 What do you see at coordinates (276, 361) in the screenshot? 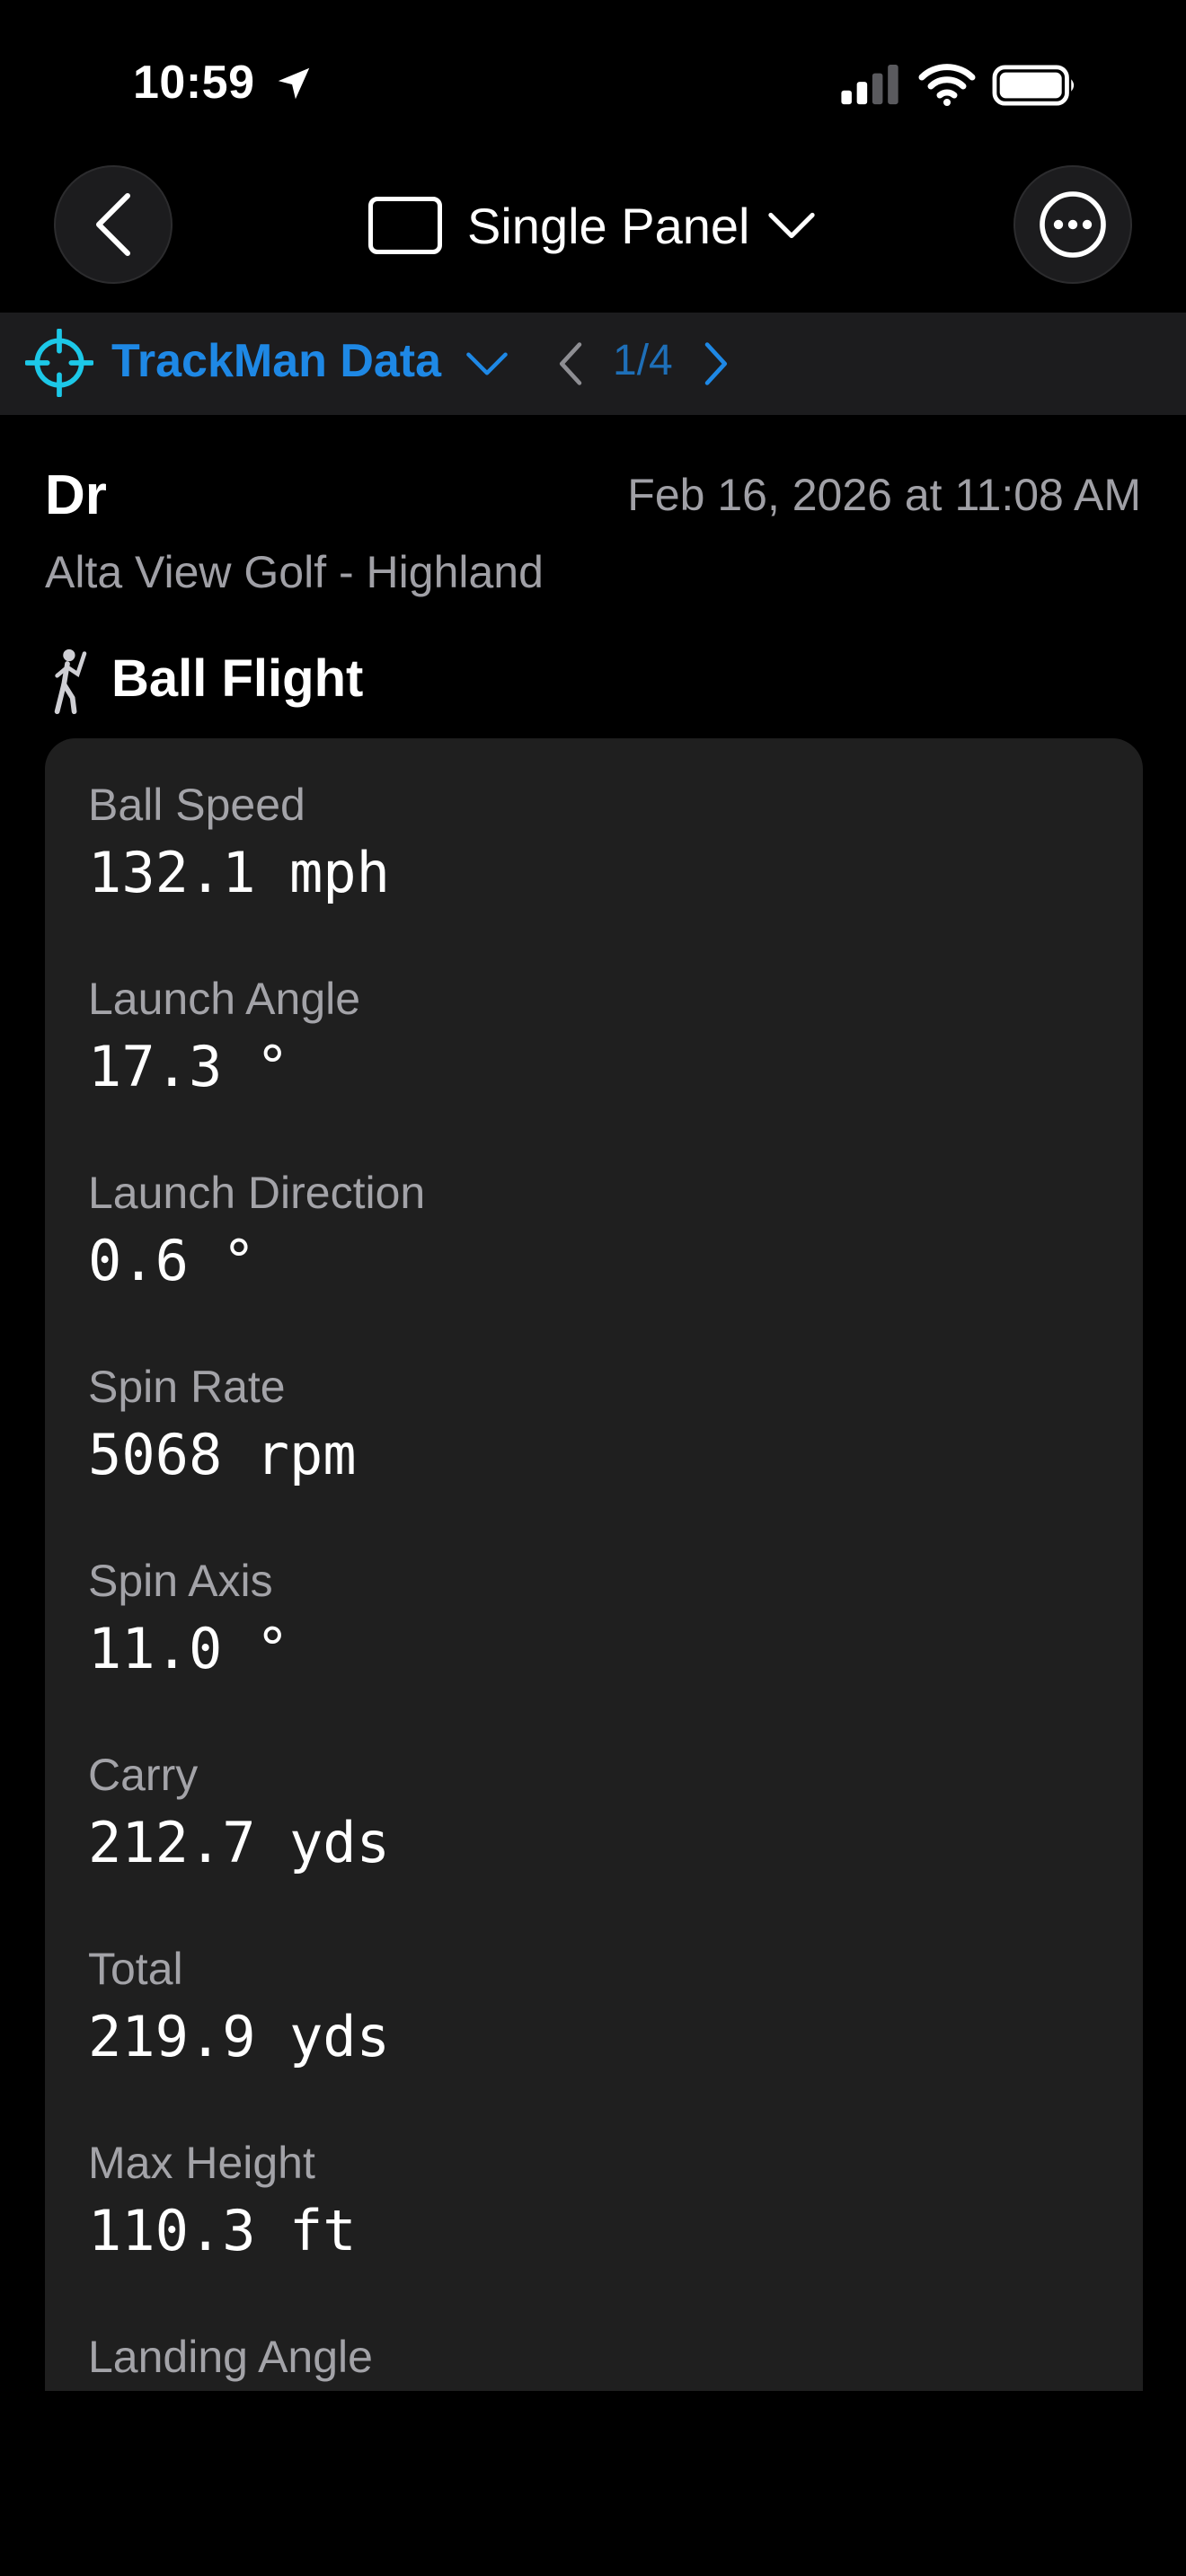
I see `data-source-label: TrackMan Data` at bounding box center [276, 361].